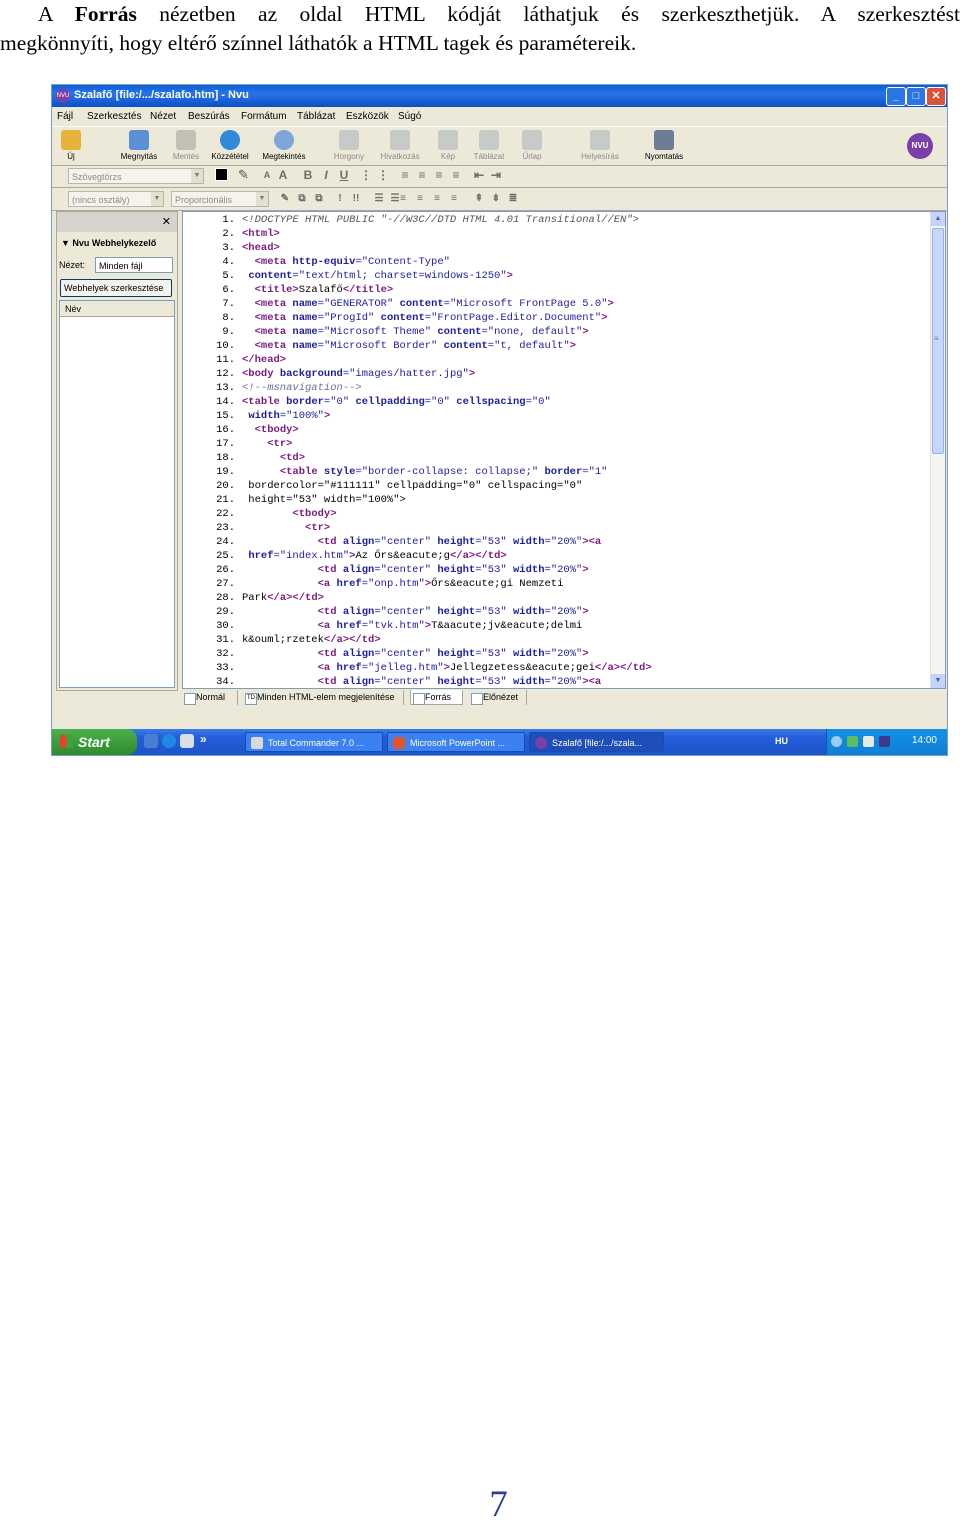  I want to click on start-button: Start, so click(94, 742).